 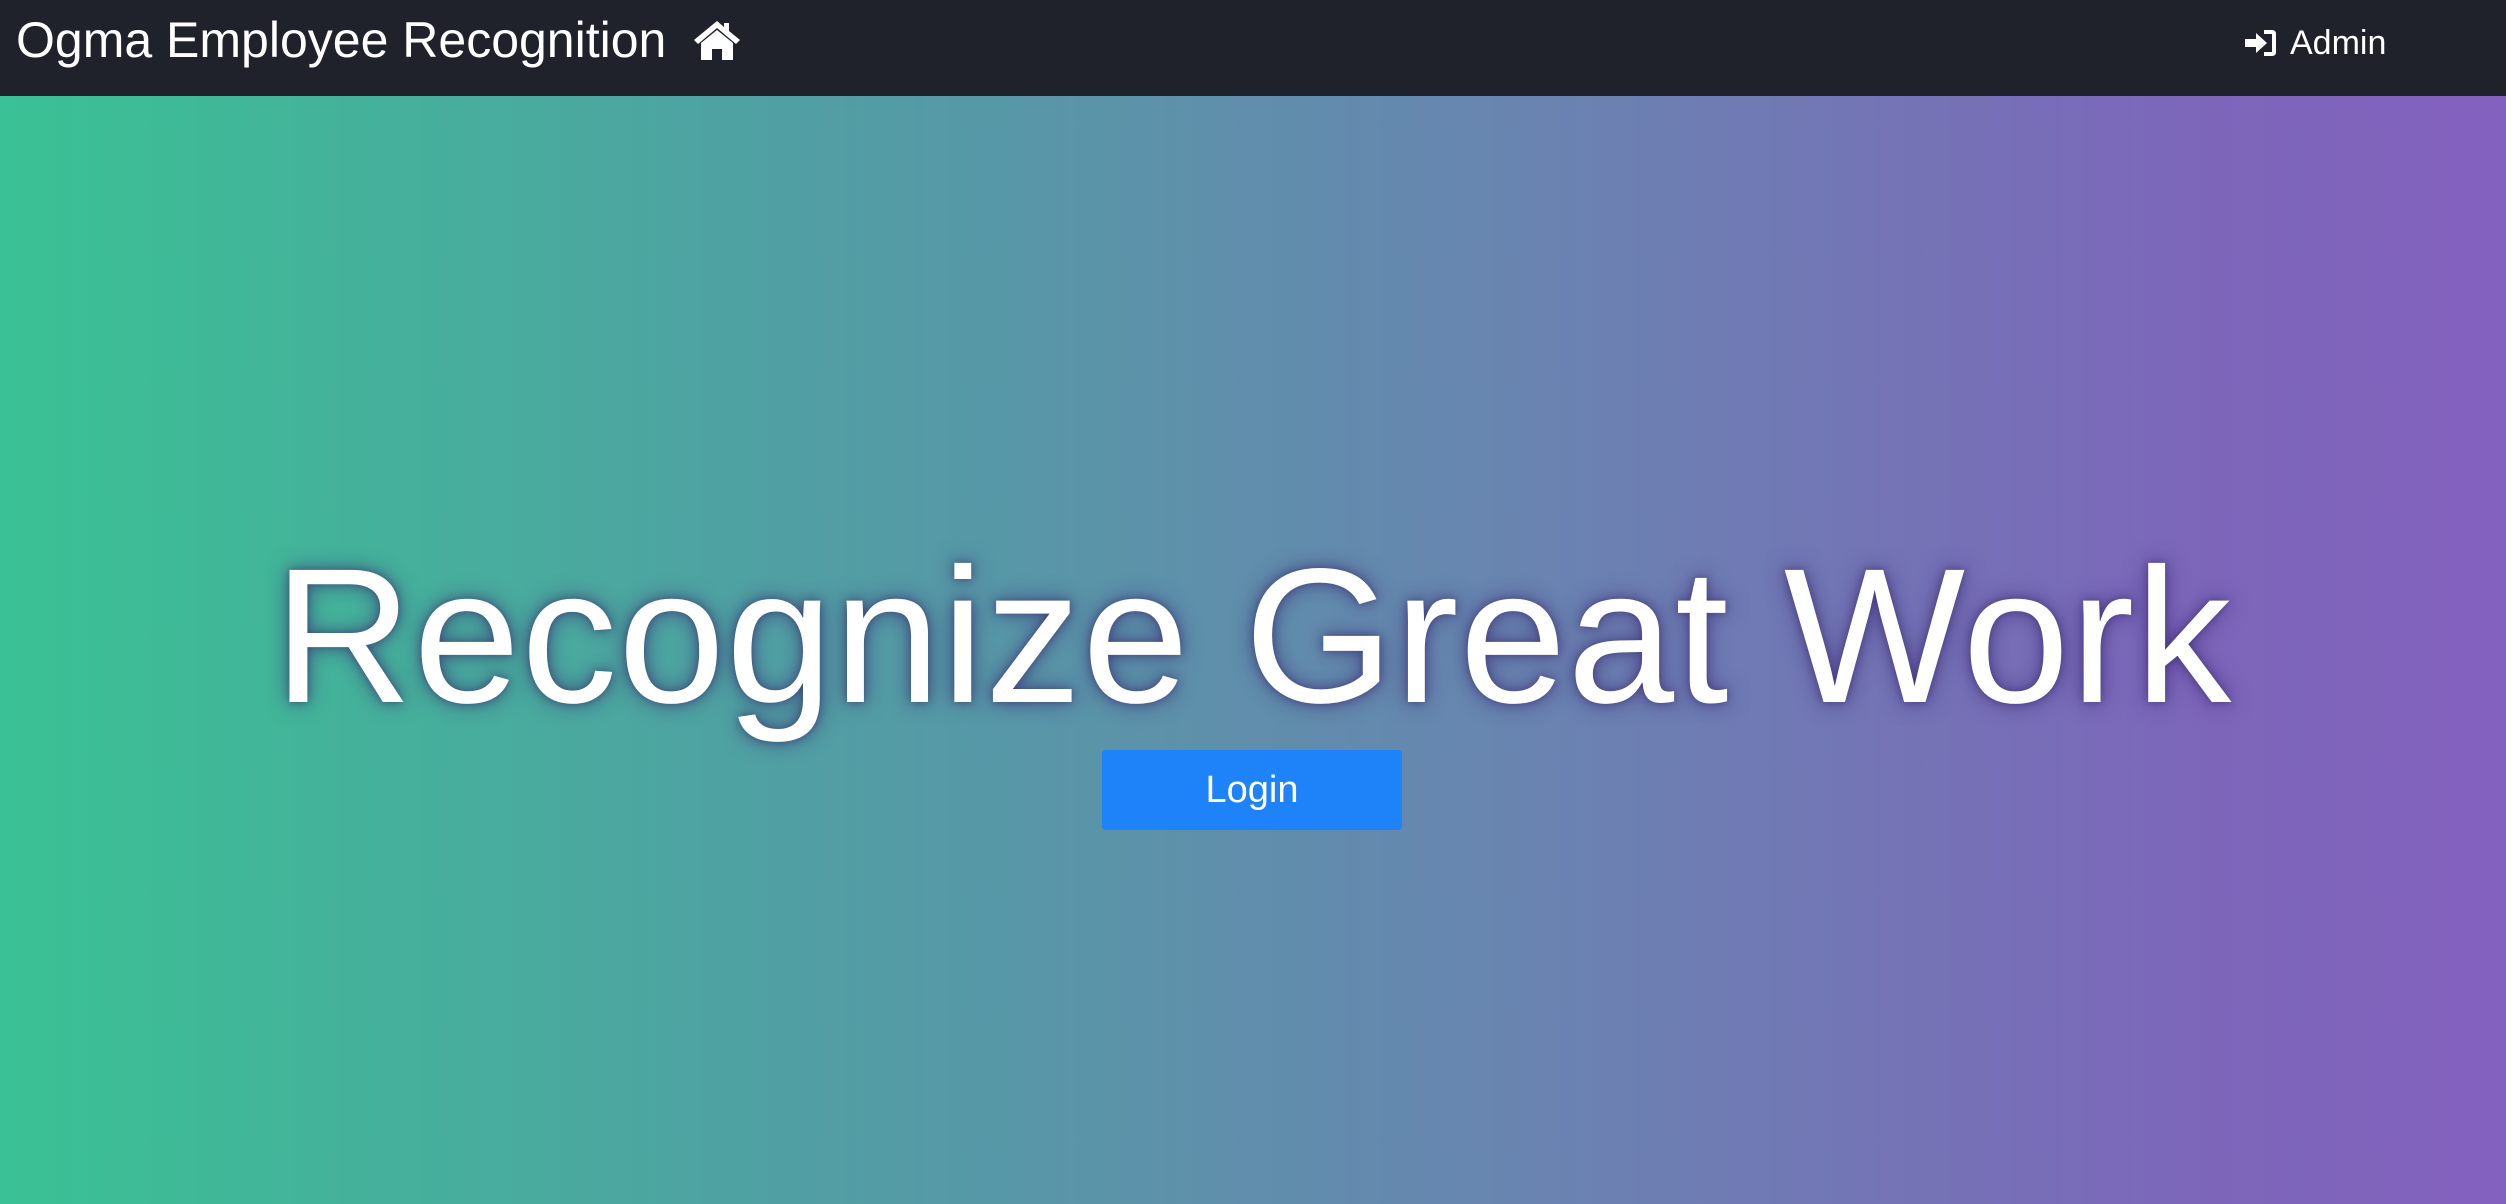 What do you see at coordinates (1253, 635) in the screenshot?
I see `hero-title: Recognize Great Work` at bounding box center [1253, 635].